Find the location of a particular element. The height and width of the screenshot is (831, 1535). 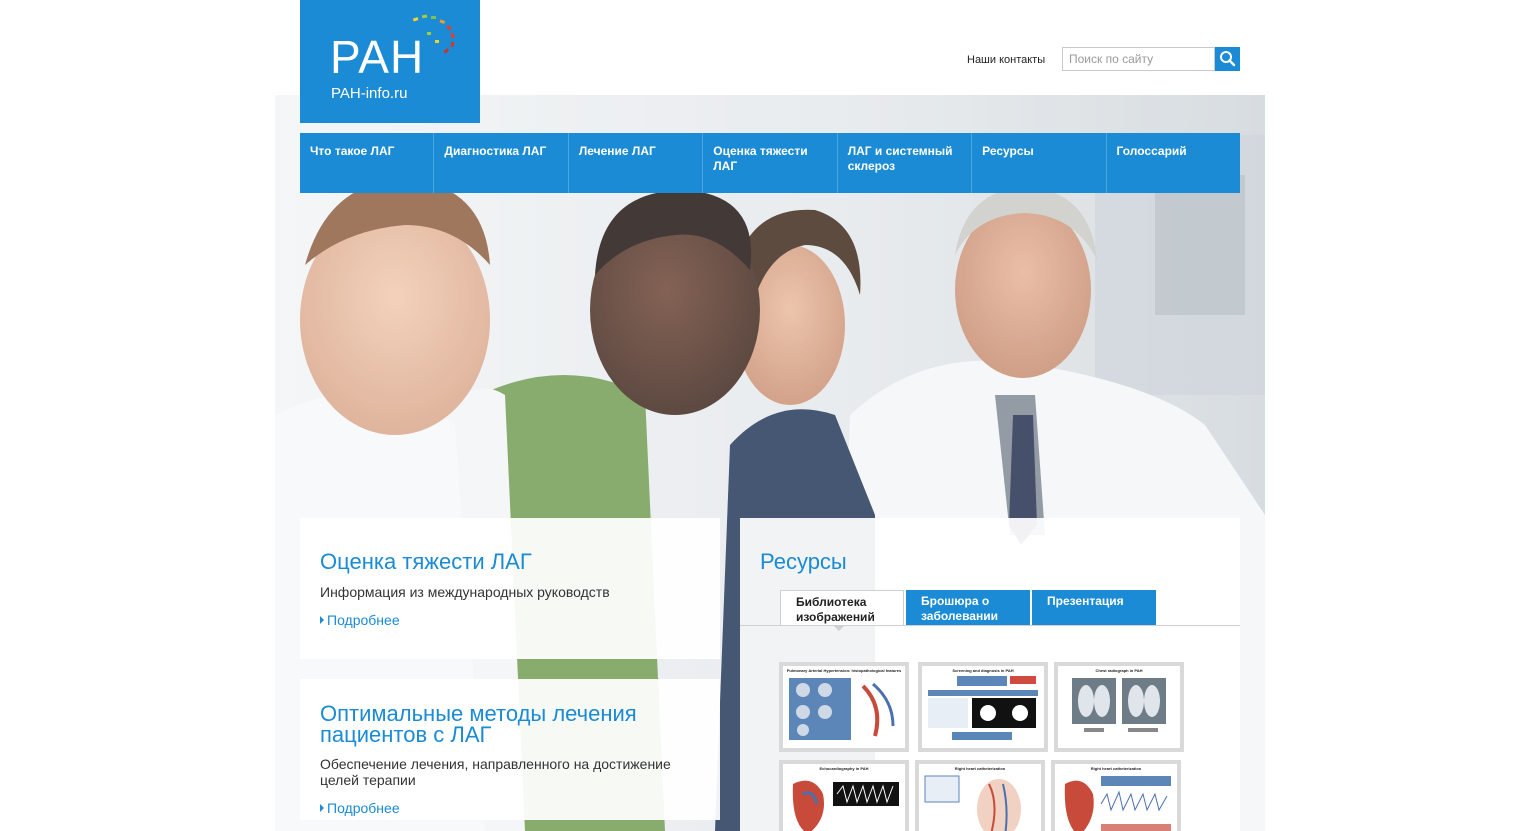

chest-xray-figure is located at coordinates (1119, 705).